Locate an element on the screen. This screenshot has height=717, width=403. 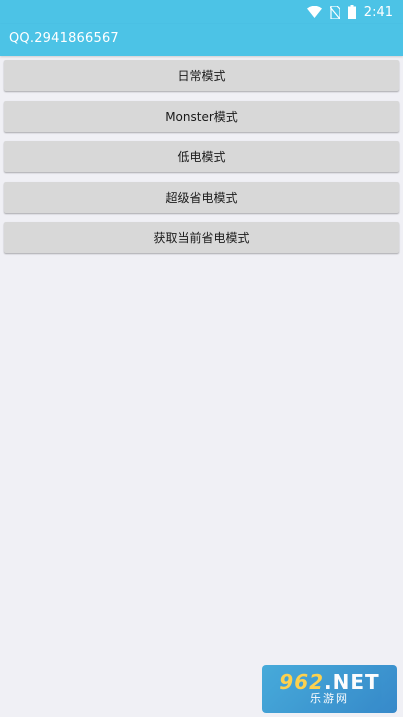
status-bar: 2:41 is located at coordinates (201, 12).